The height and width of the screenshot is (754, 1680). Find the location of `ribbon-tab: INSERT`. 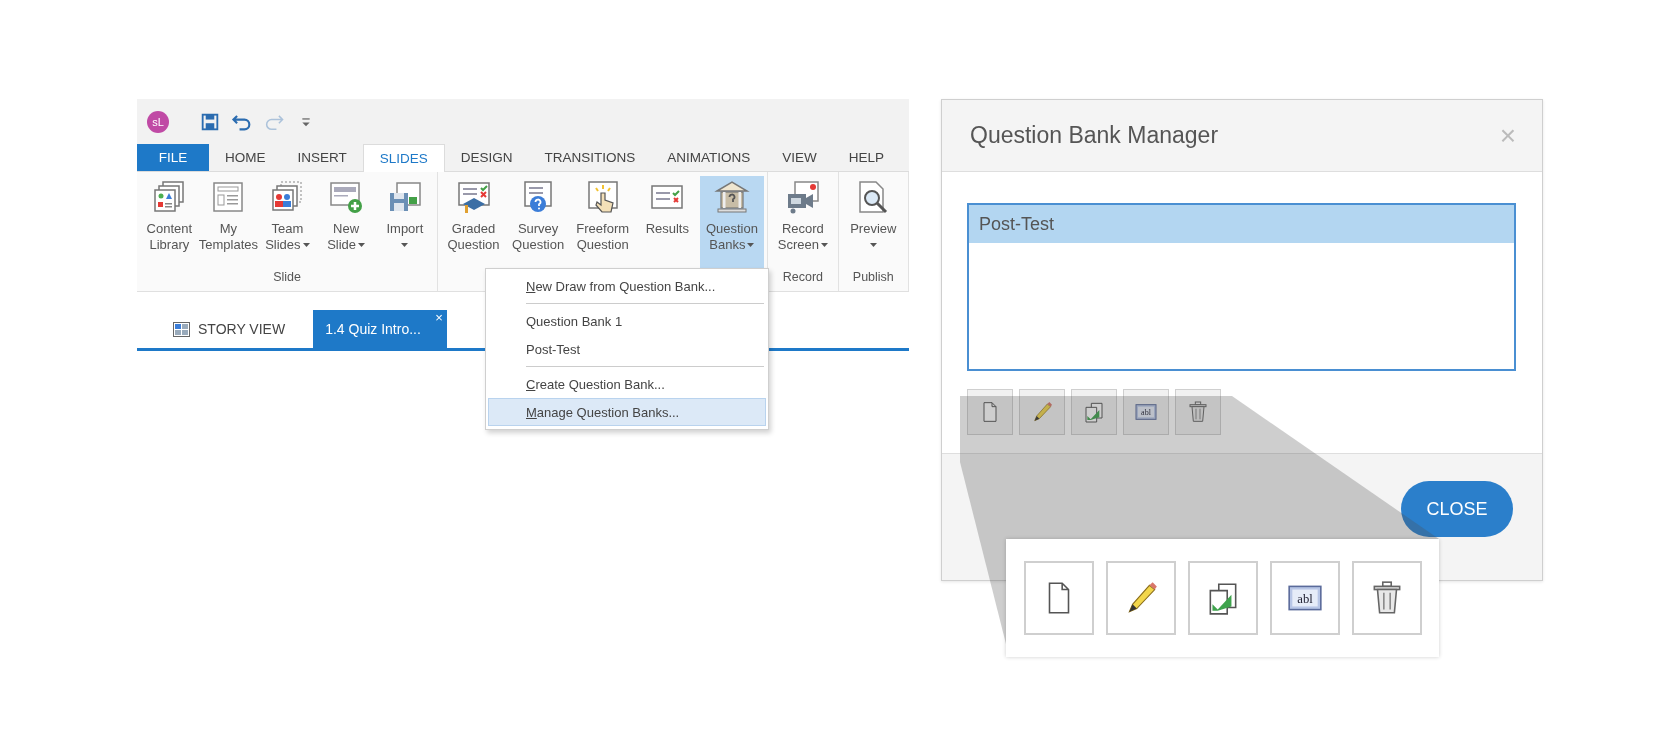

ribbon-tab: INSERT is located at coordinates (322, 157).